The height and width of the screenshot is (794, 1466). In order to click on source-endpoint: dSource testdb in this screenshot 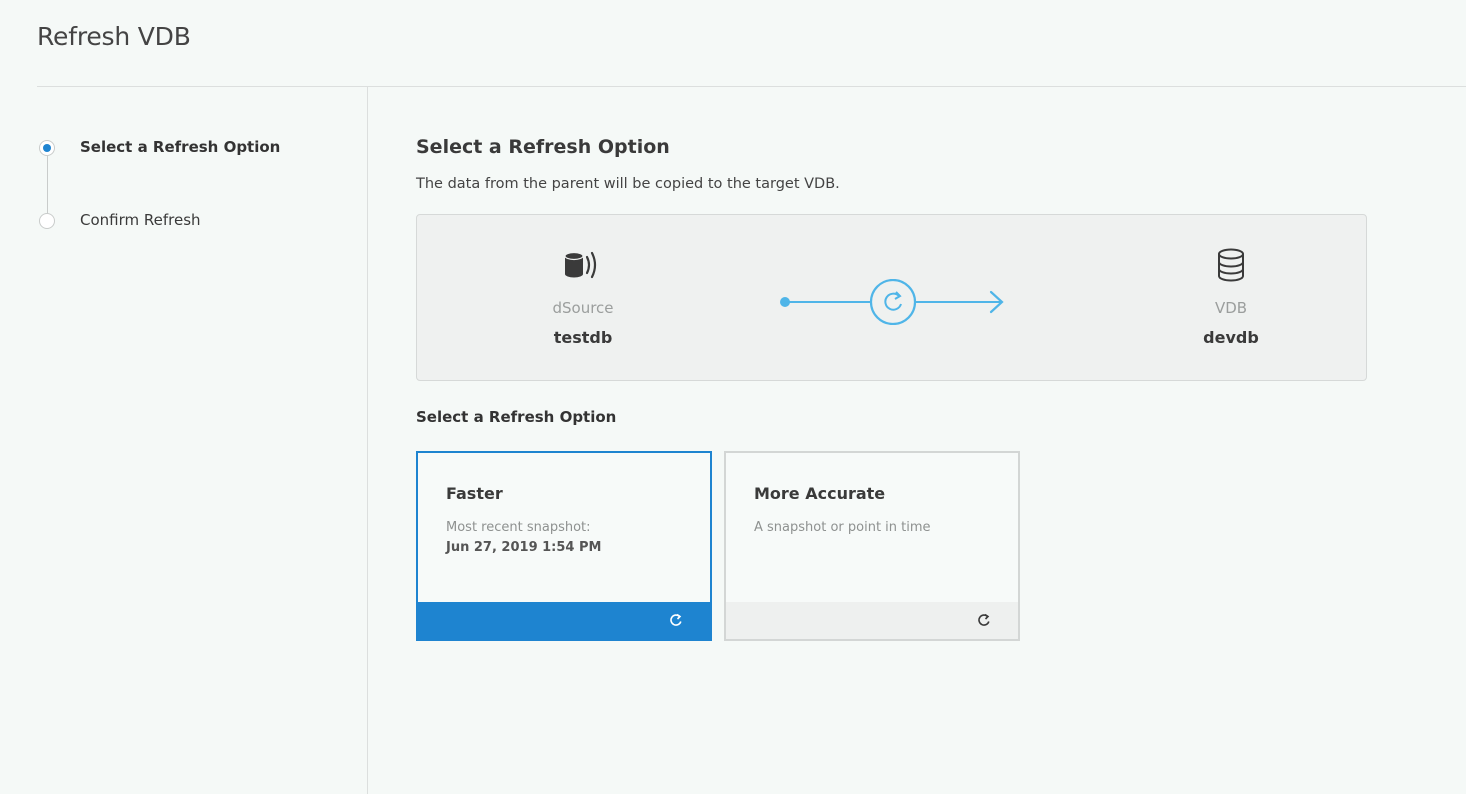, I will do `click(583, 297)`.